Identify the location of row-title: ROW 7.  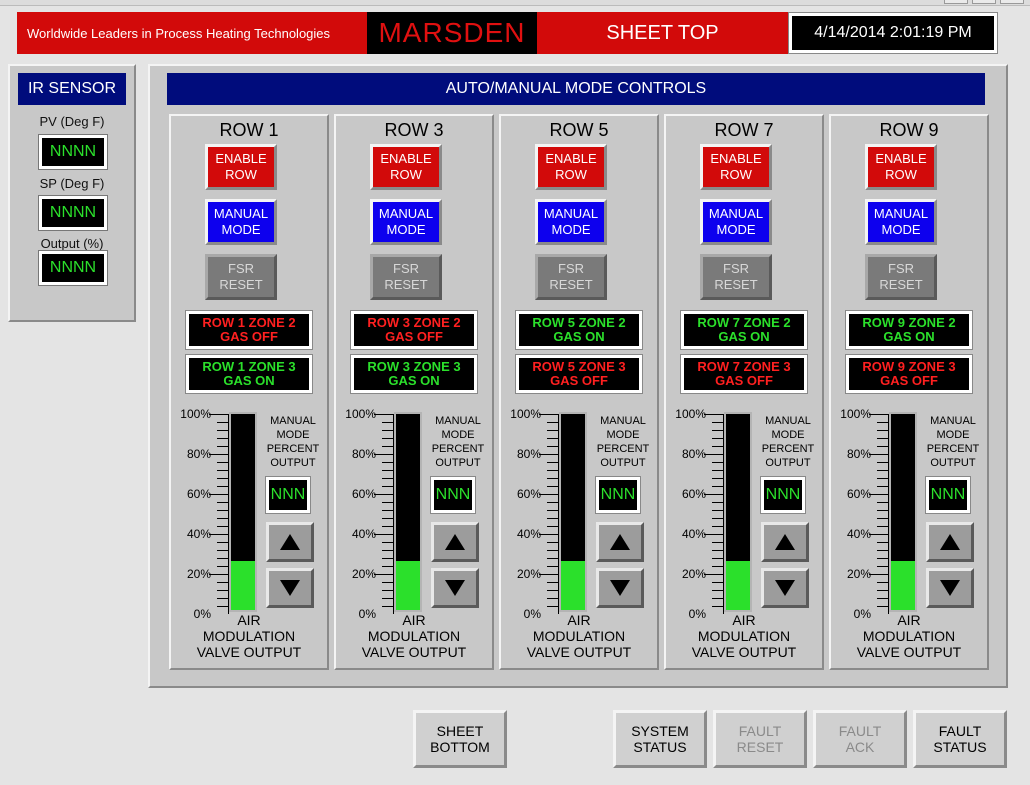
(744, 130).